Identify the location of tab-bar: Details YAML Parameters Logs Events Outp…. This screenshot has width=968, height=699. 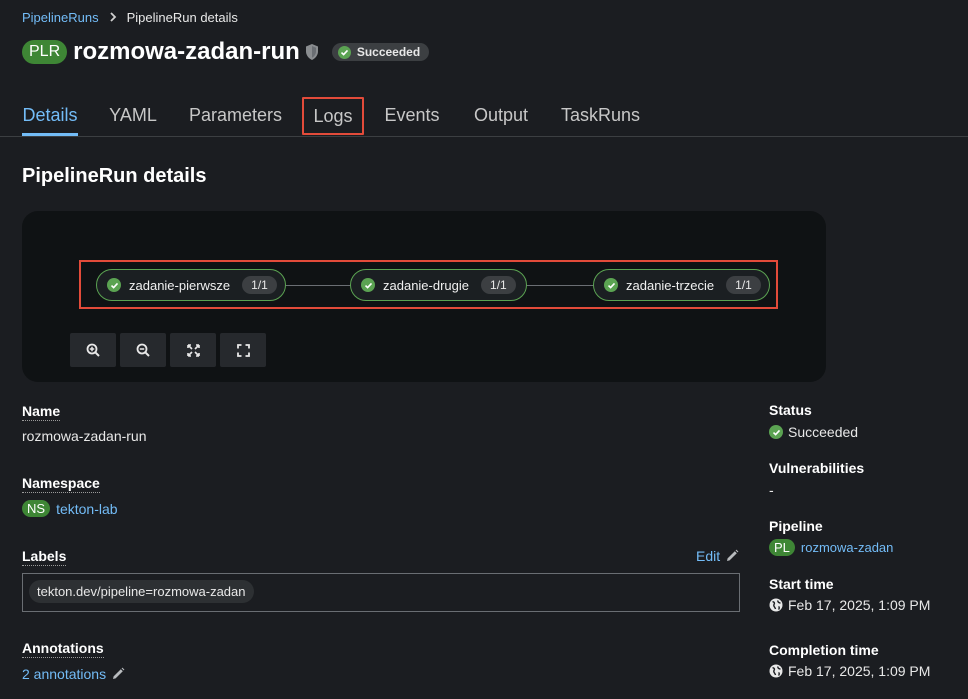
(484, 116).